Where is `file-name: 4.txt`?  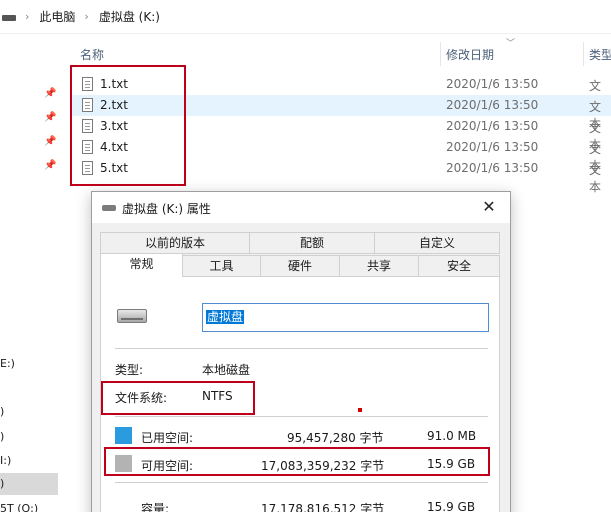 file-name: 4.txt is located at coordinates (114, 147).